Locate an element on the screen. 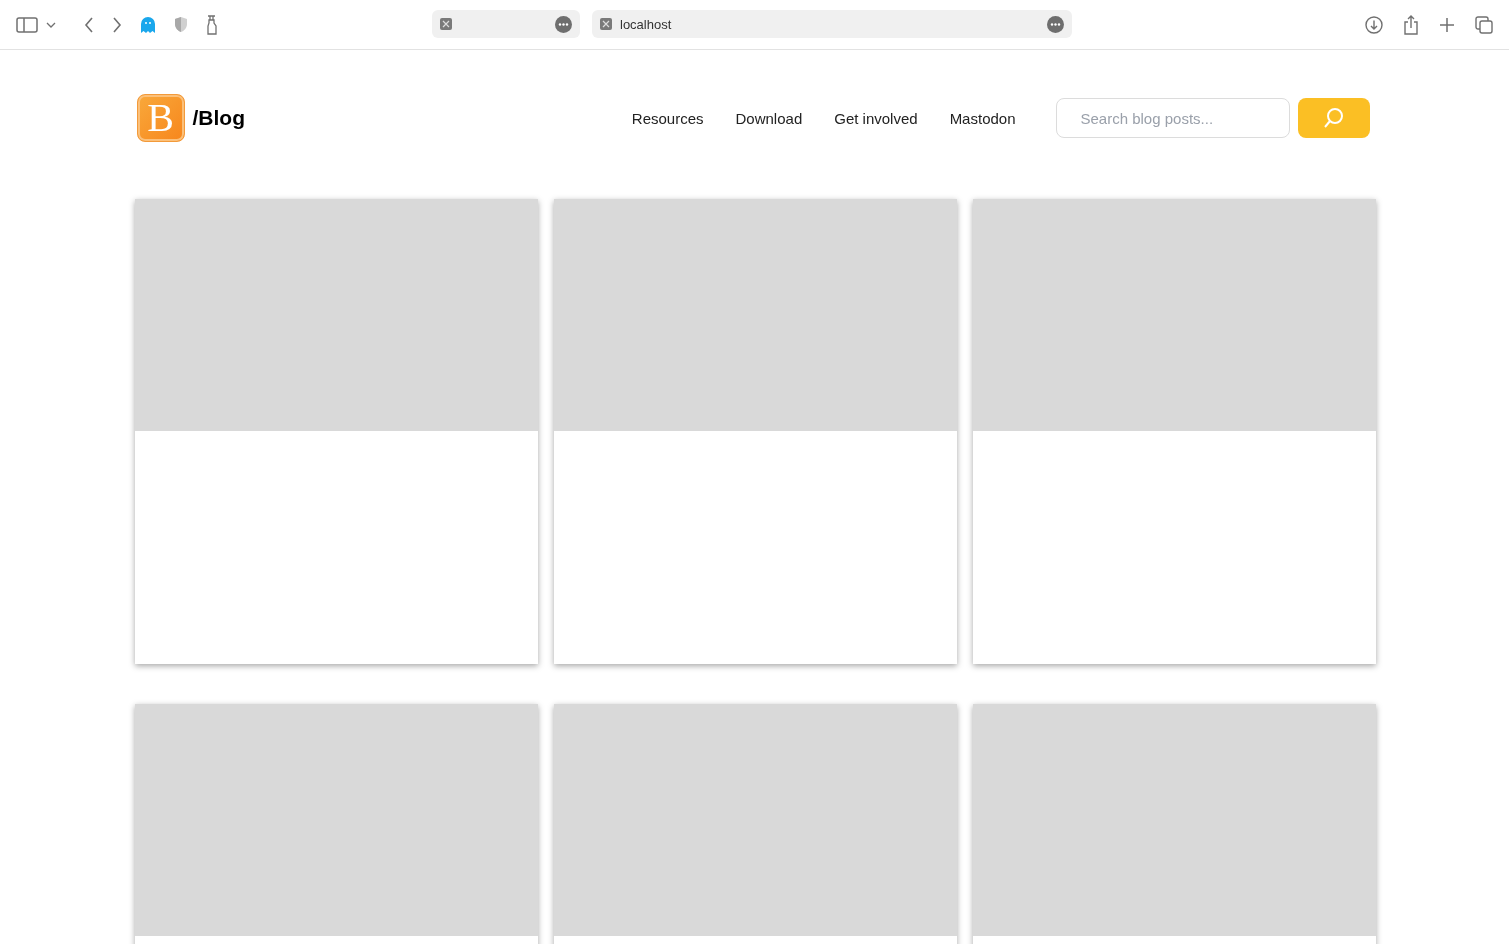  plus-icon is located at coordinates (1447, 24).